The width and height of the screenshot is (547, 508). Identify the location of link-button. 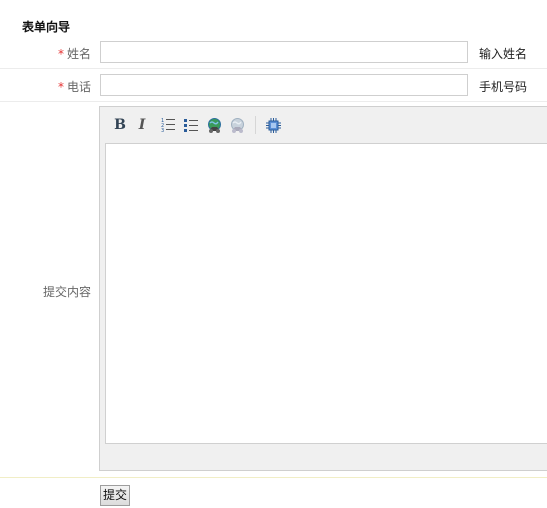
(214, 125).